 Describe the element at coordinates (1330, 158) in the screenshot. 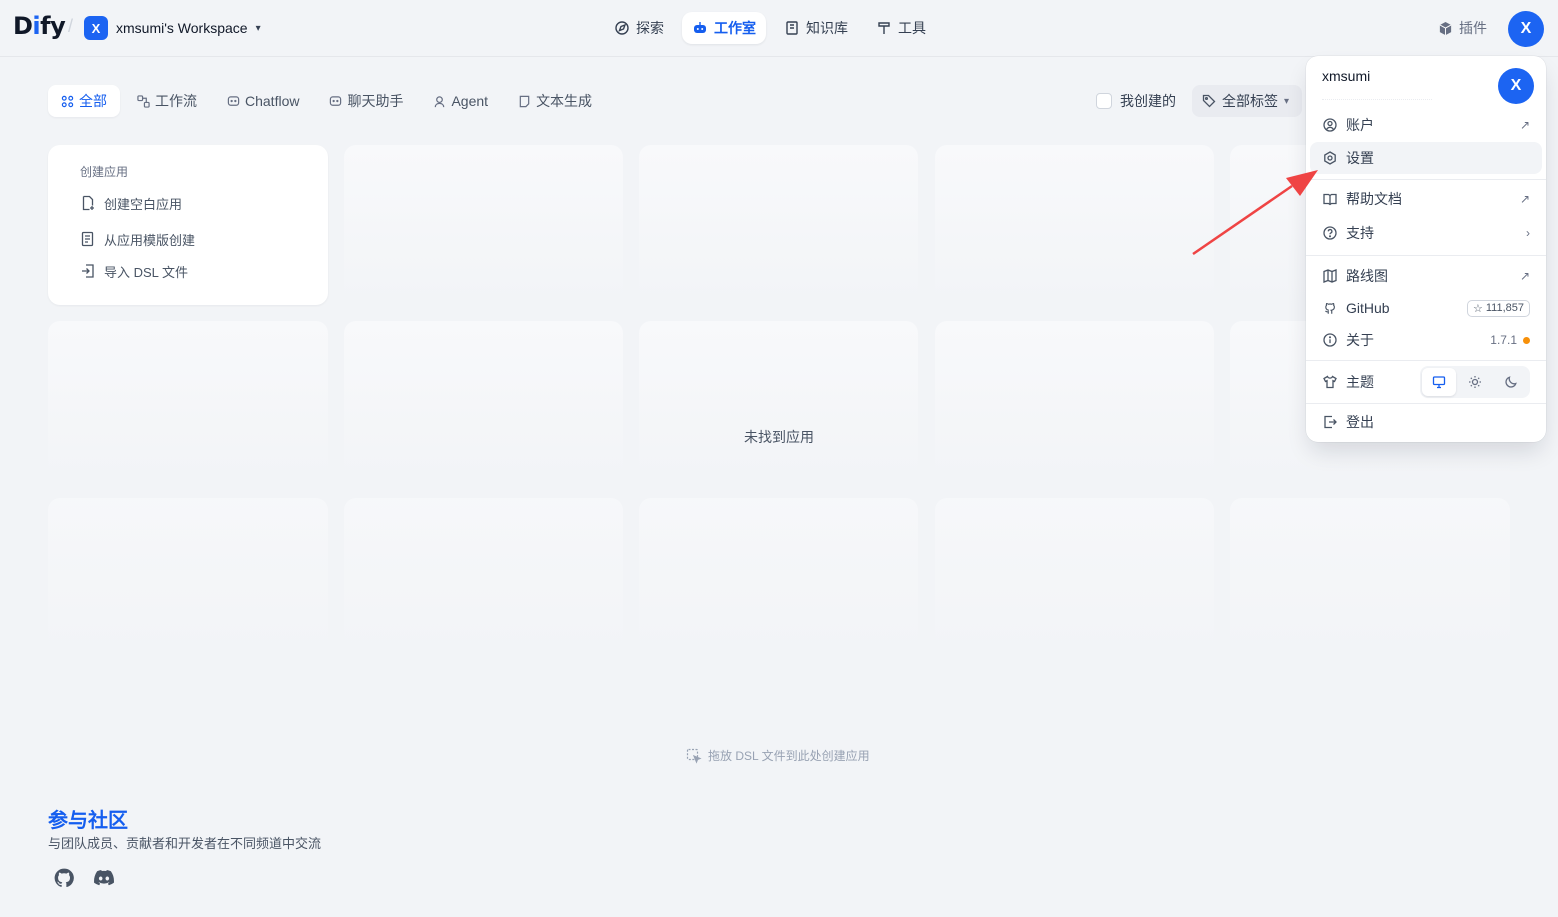

I see `gear-icon` at that location.